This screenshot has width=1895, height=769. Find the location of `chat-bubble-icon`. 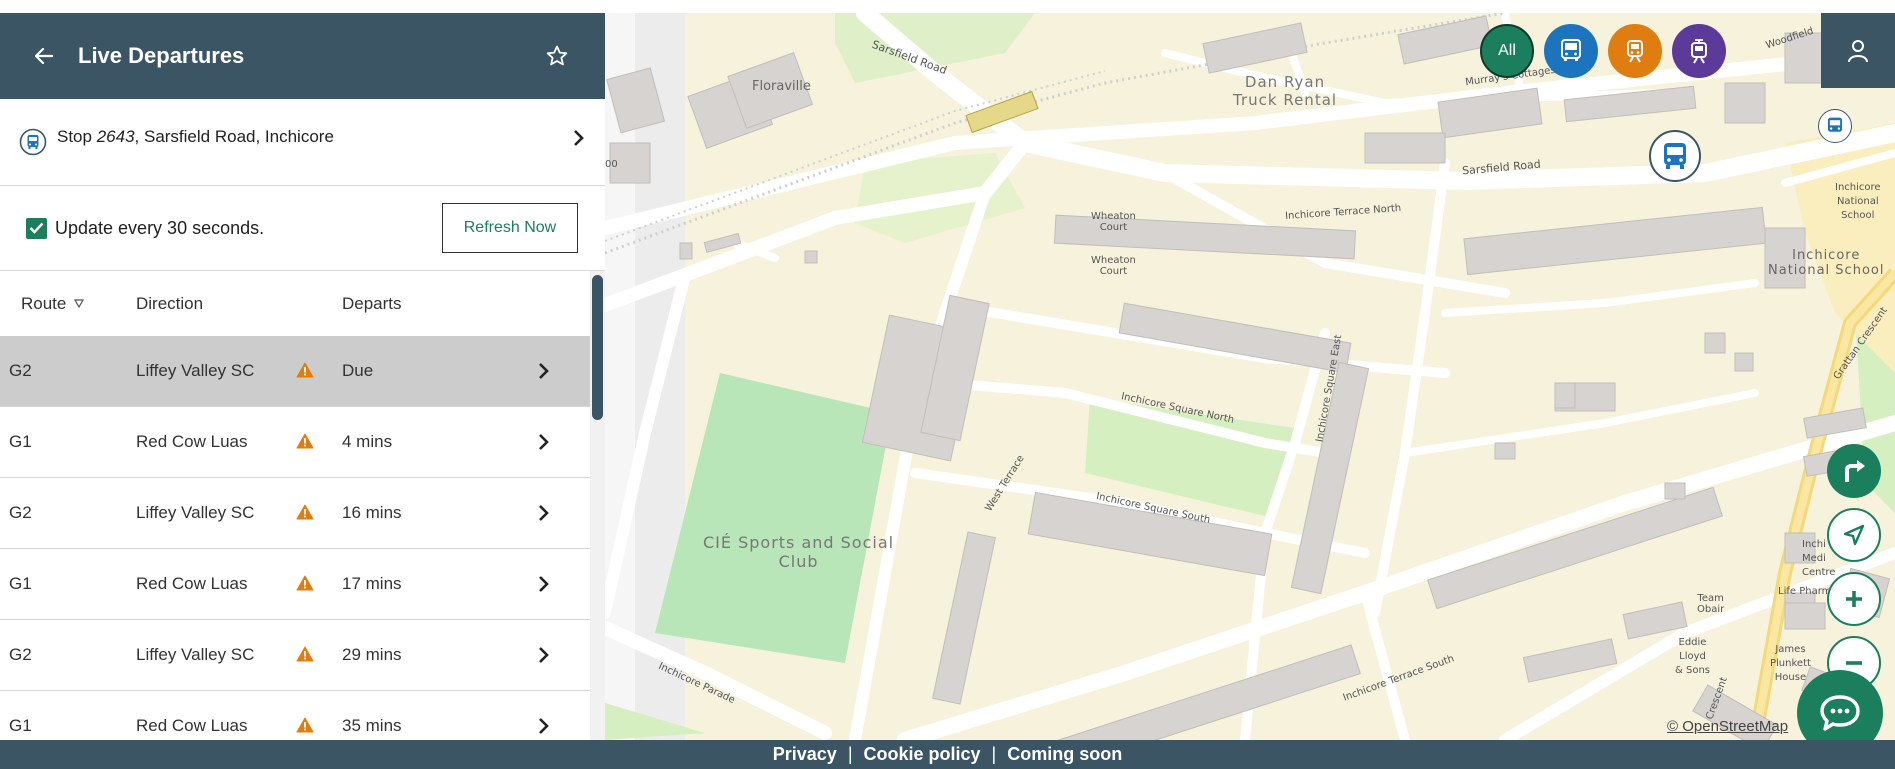

chat-bubble-icon is located at coordinates (1840, 713).